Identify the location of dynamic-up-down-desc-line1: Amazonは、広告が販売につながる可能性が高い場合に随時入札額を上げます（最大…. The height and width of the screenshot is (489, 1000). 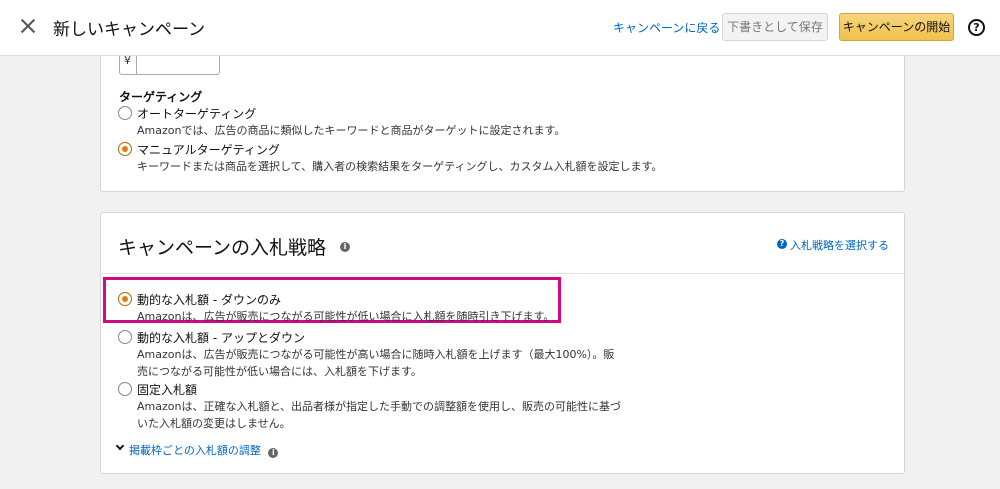
(376, 354).